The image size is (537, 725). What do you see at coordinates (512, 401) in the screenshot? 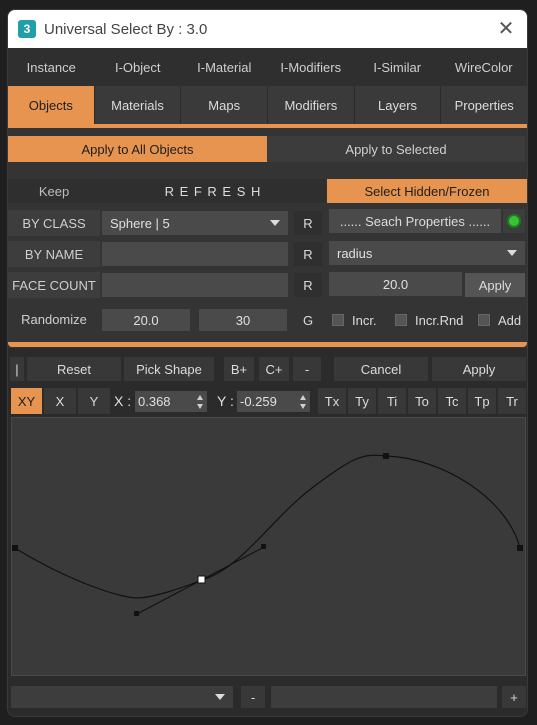
I see `transform-tr-button: Tr` at bounding box center [512, 401].